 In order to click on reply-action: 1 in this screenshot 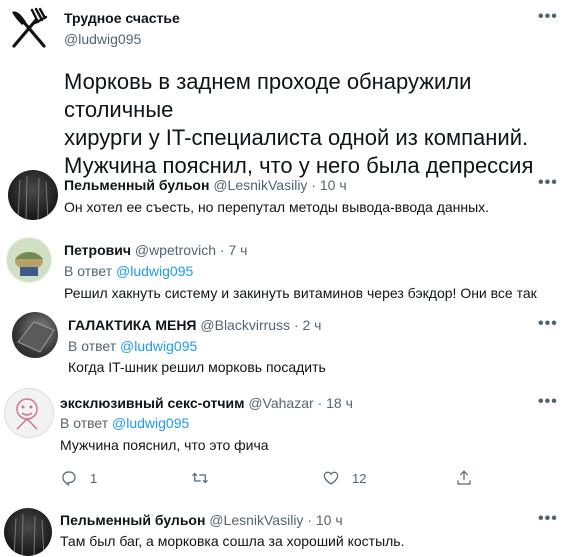, I will do `click(78, 478)`.